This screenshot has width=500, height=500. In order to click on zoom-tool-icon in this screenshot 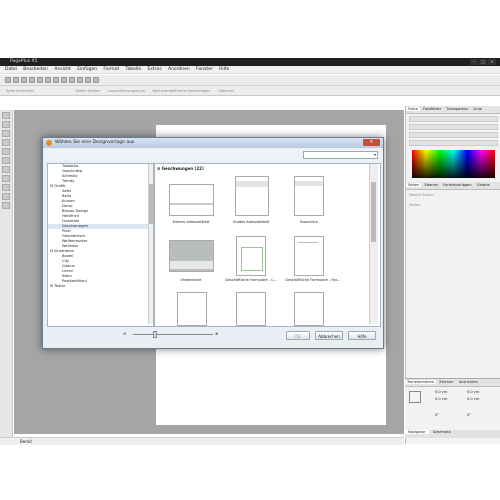, I will do `click(6, 205)`.